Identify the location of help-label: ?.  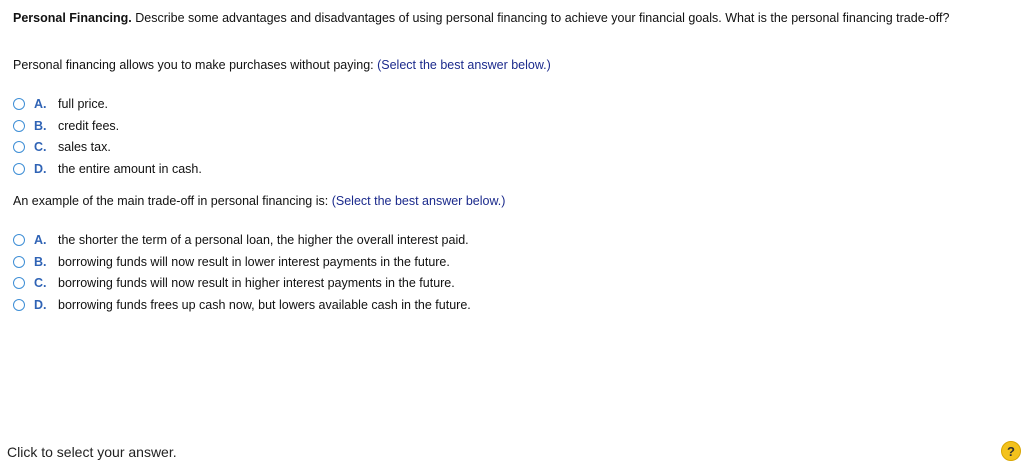
(1011, 451).